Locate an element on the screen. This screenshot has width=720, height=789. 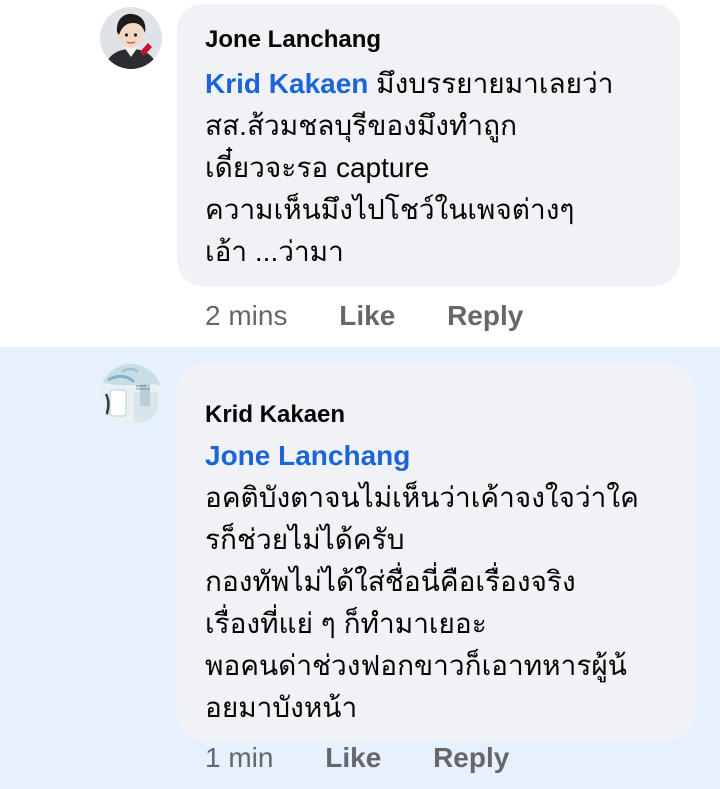
comment-line: ความเห็นมึงไปโชว์ในเพจต่างๆ is located at coordinates (390, 209).